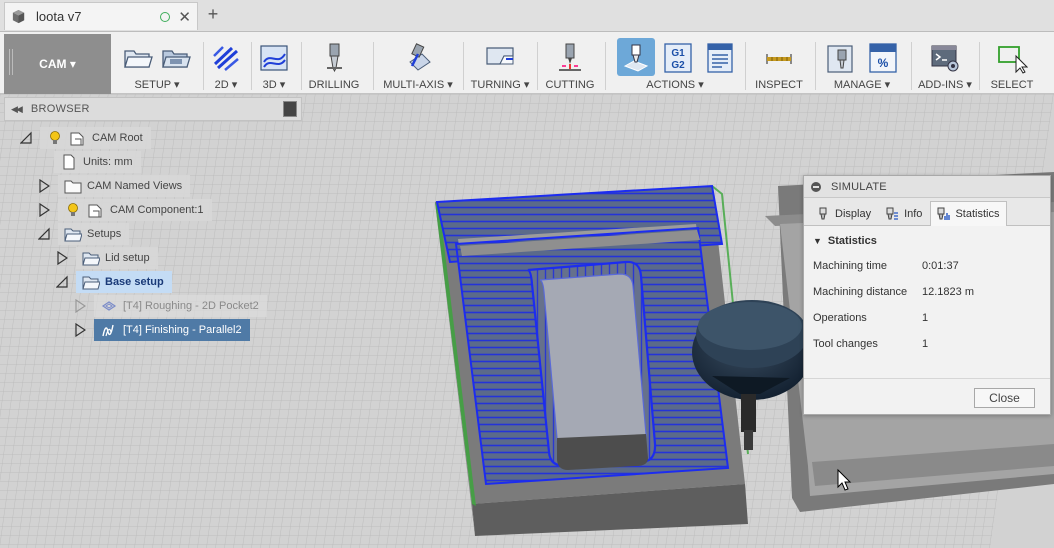 The height and width of the screenshot is (548, 1054). What do you see at coordinates (945, 84) in the screenshot?
I see `add-ins-menu-label: ADD-INS ▾` at bounding box center [945, 84].